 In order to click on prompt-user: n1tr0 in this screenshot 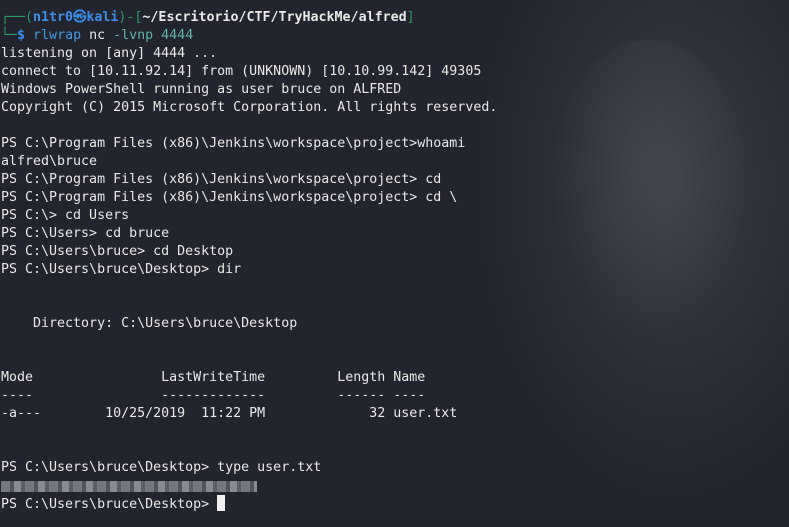, I will do `click(53, 17)`.